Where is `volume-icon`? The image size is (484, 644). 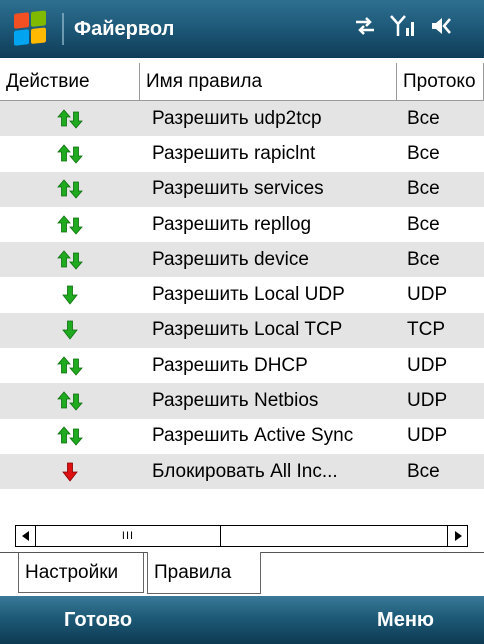 volume-icon is located at coordinates (442, 29).